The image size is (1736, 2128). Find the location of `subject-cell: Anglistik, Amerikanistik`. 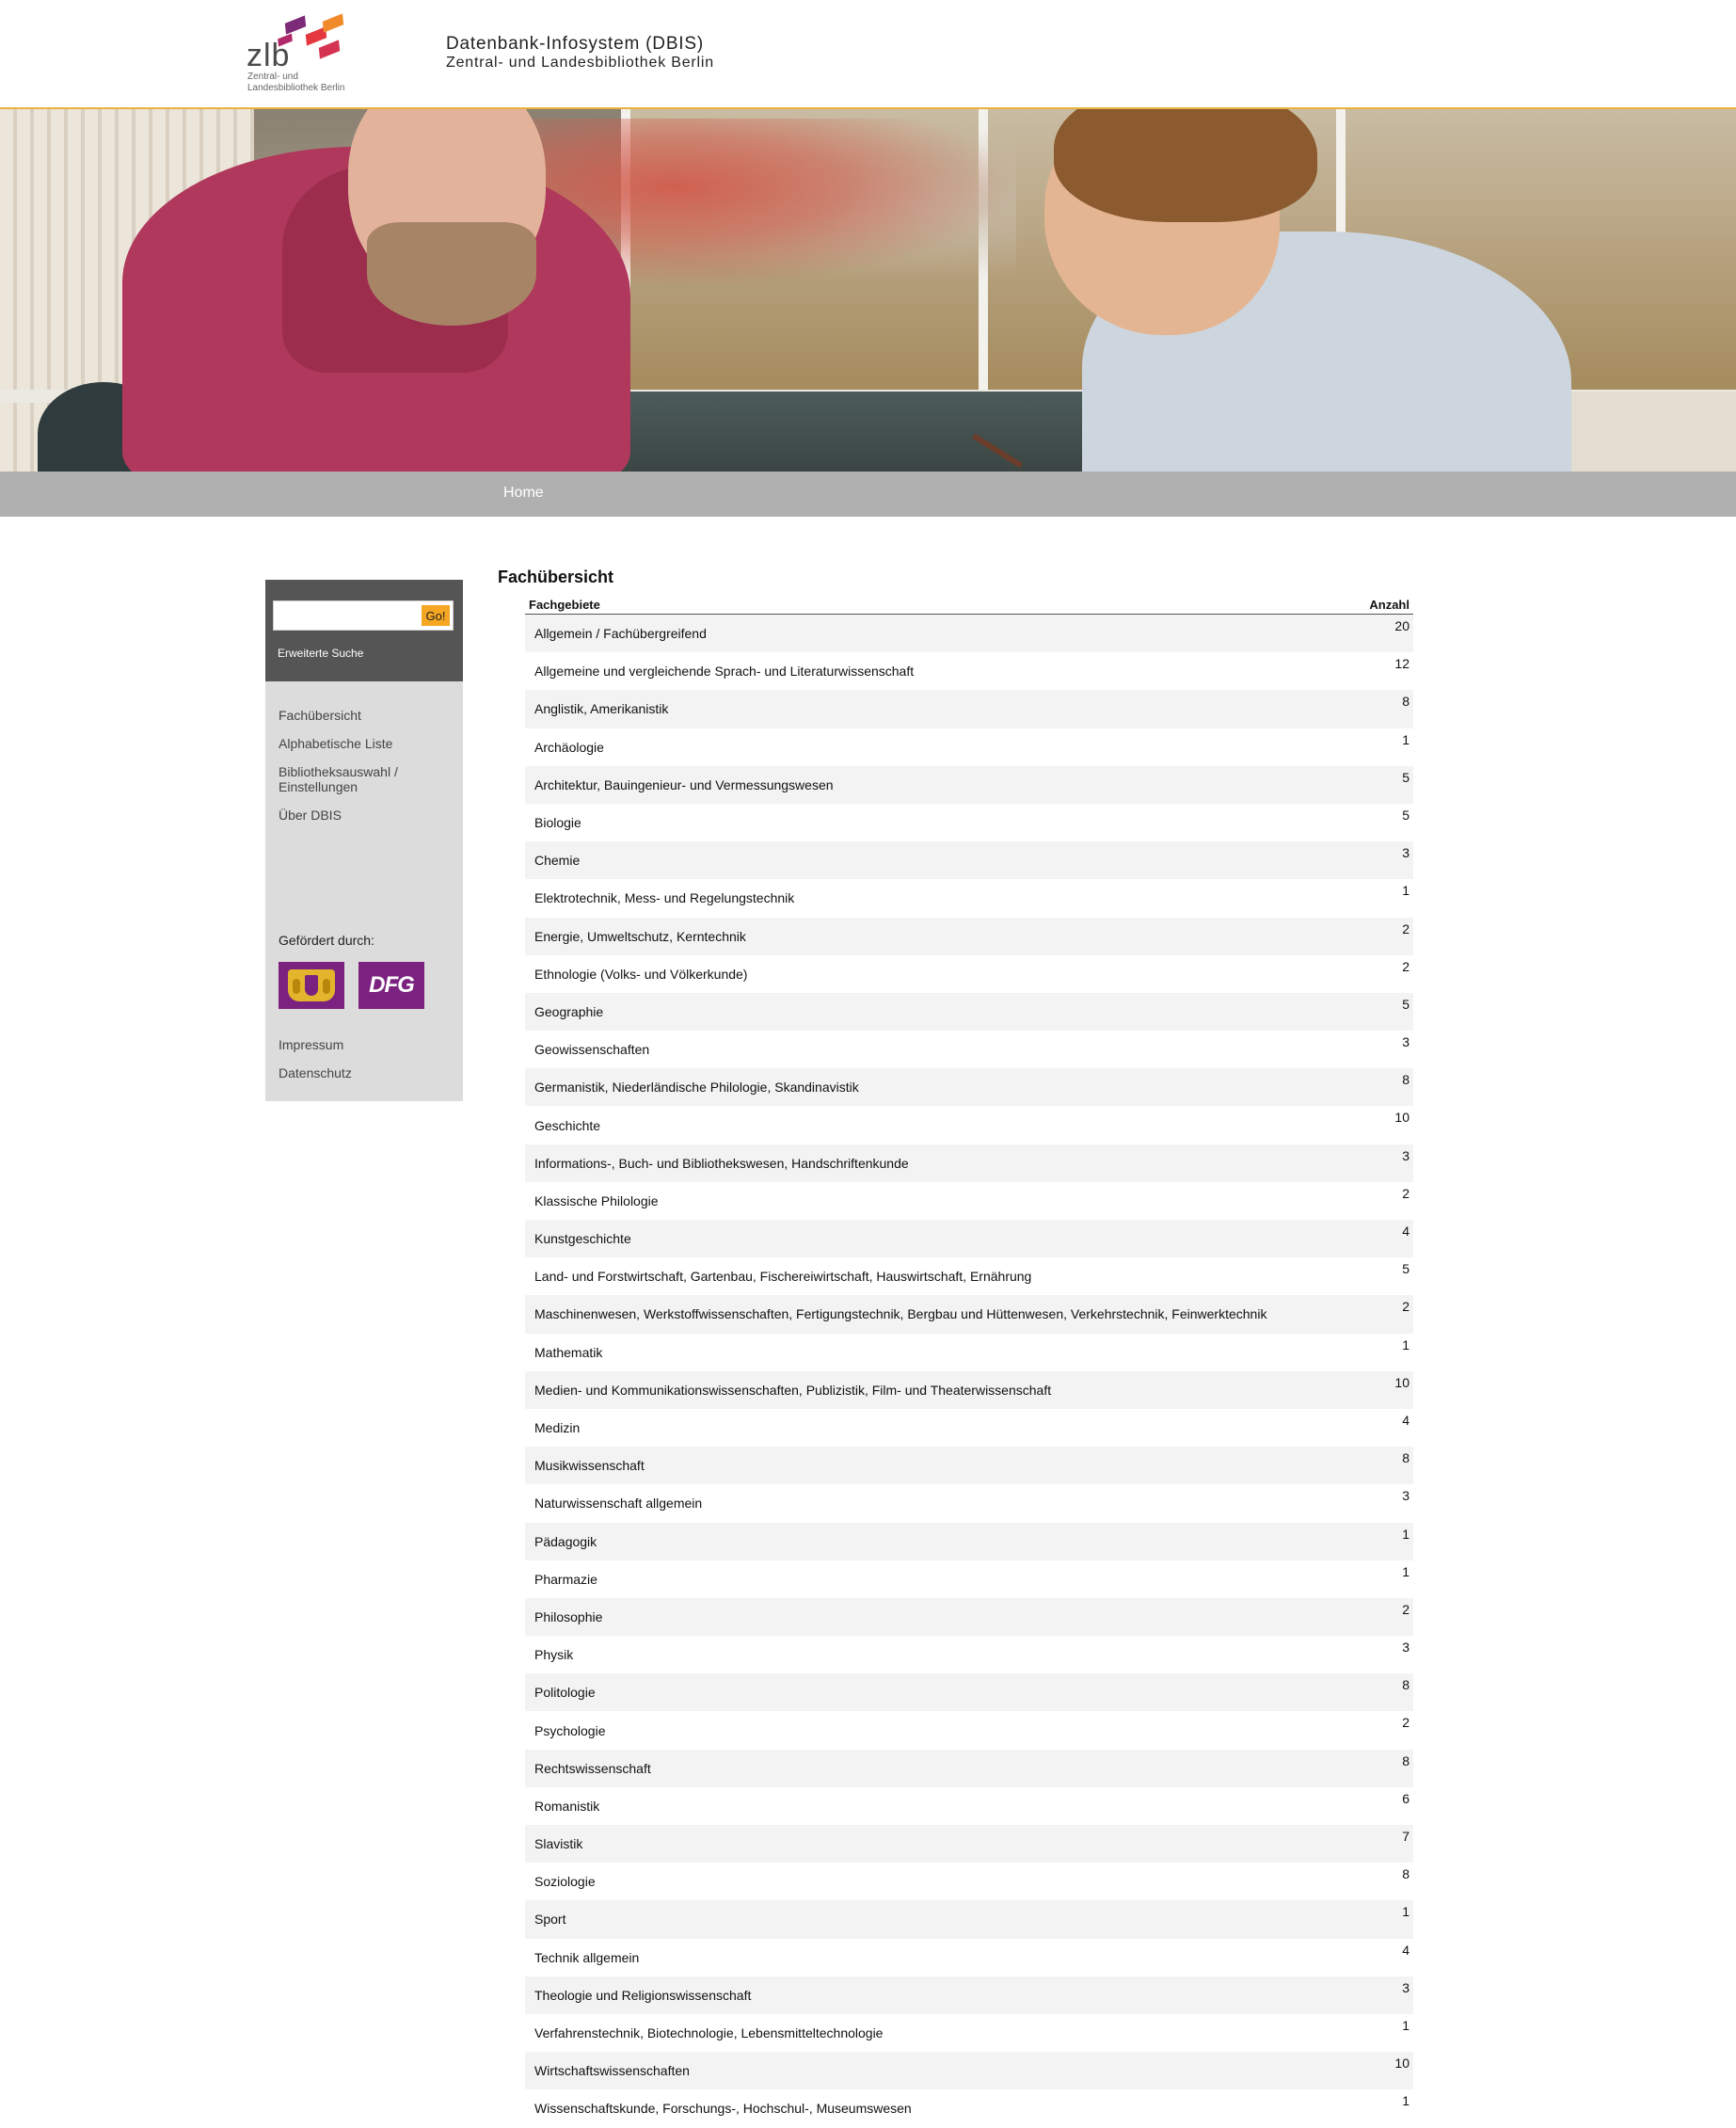

subject-cell: Anglistik, Amerikanistik is located at coordinates (929, 709).